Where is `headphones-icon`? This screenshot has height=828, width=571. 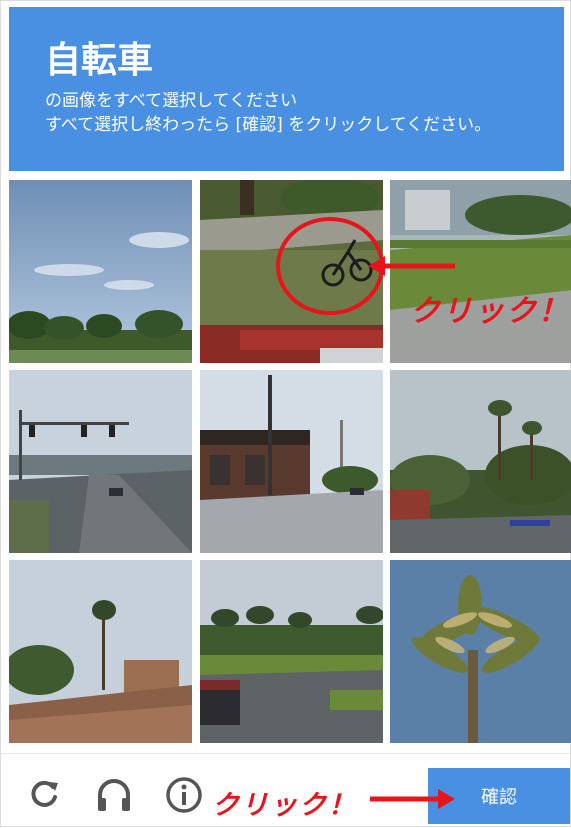 headphones-icon is located at coordinates (114, 795).